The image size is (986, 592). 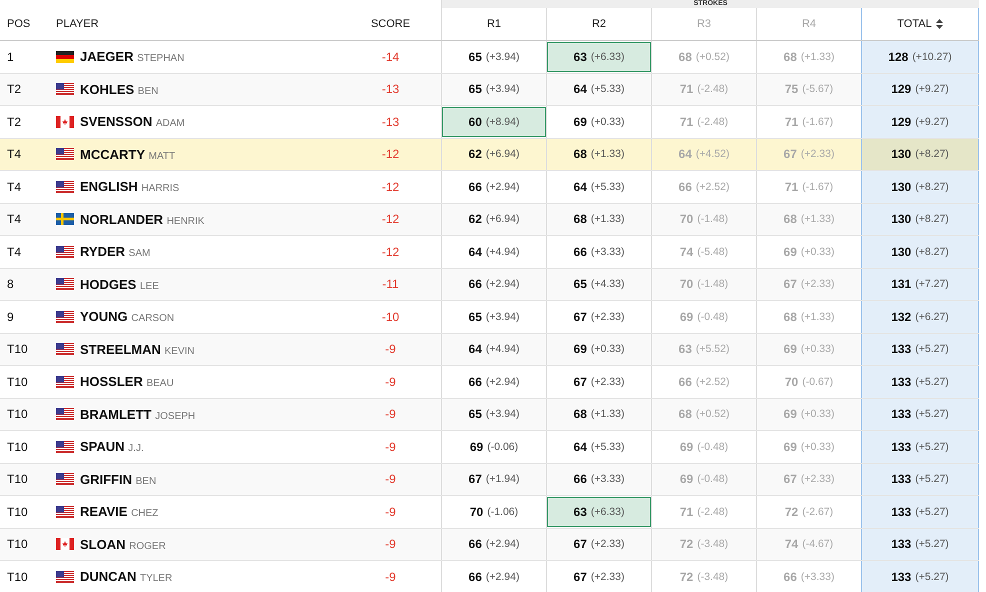 I want to click on player-name: NORLANDER HENRIK, so click(x=142, y=219).